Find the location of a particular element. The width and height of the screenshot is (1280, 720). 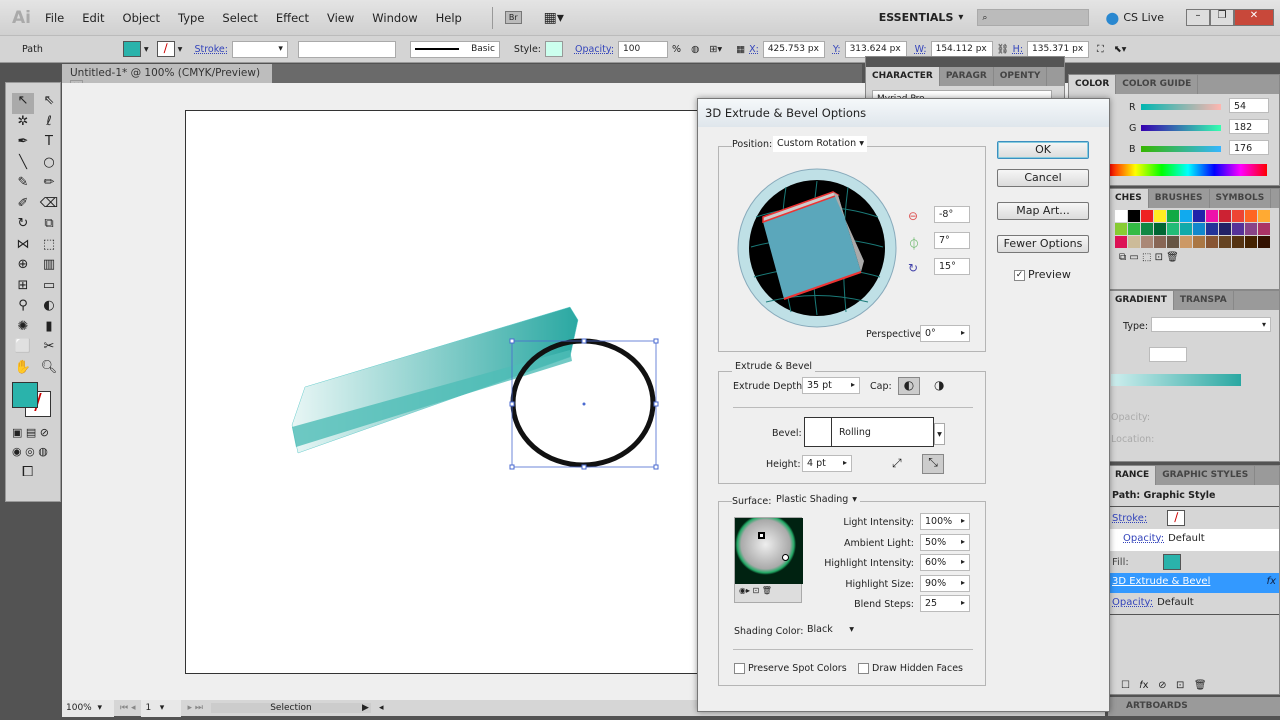

column-graph-tool-icon: ▮ is located at coordinates (49, 329).